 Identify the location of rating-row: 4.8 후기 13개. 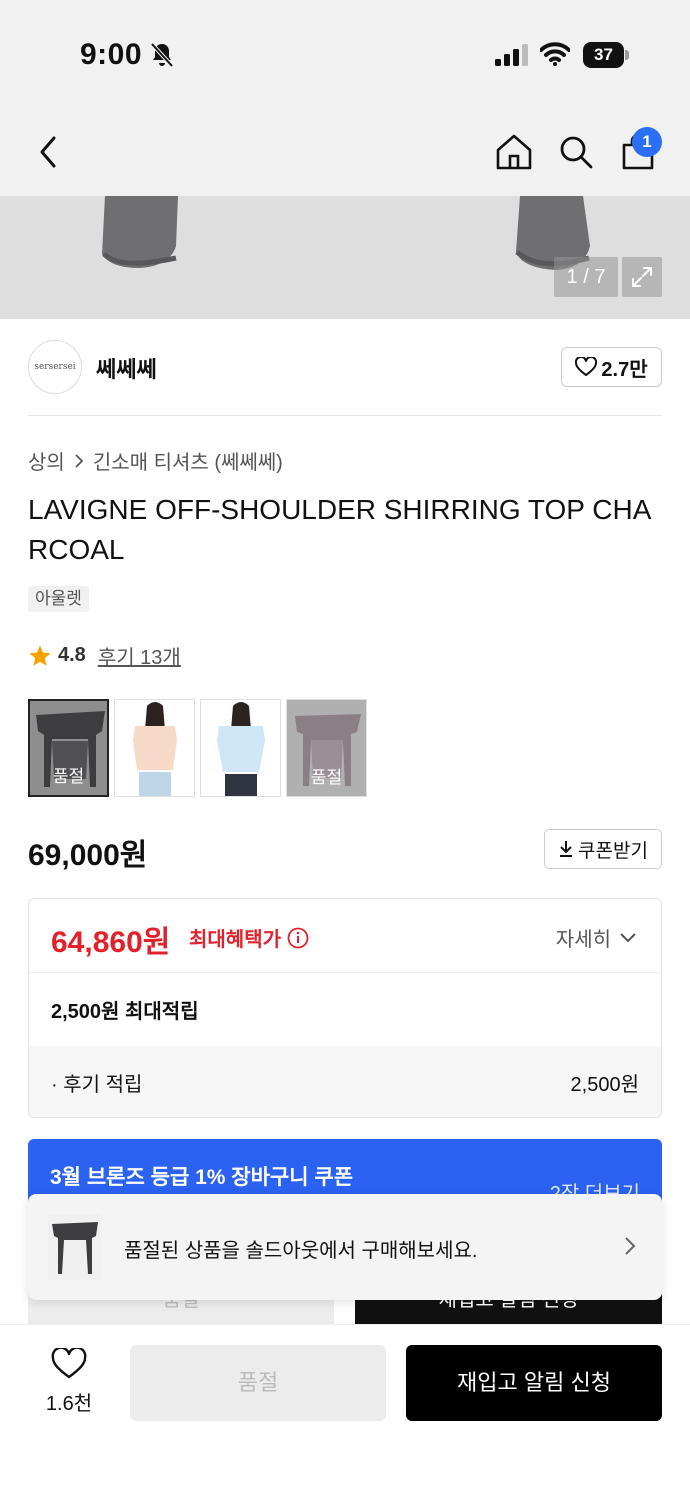
(104, 655).